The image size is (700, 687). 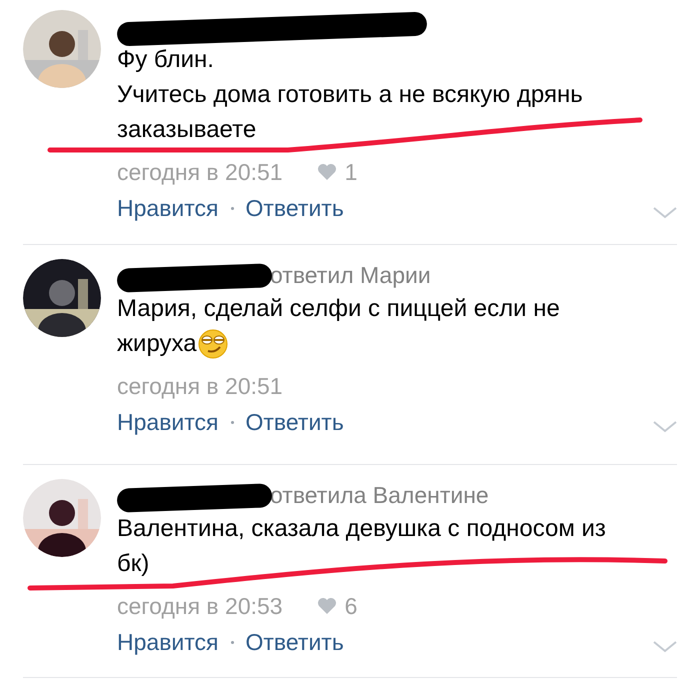 What do you see at coordinates (361, 529) in the screenshot?
I see `comment-text: Валентина, сказала девушка с подносом из` at bounding box center [361, 529].